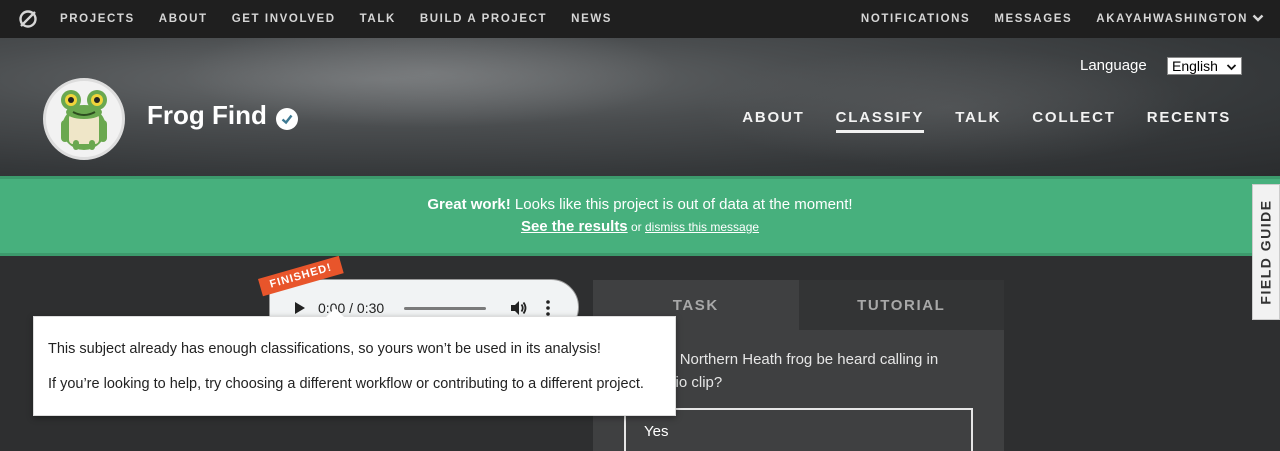 The width and height of the screenshot is (1280, 451). I want to click on banner-or: or, so click(636, 227).